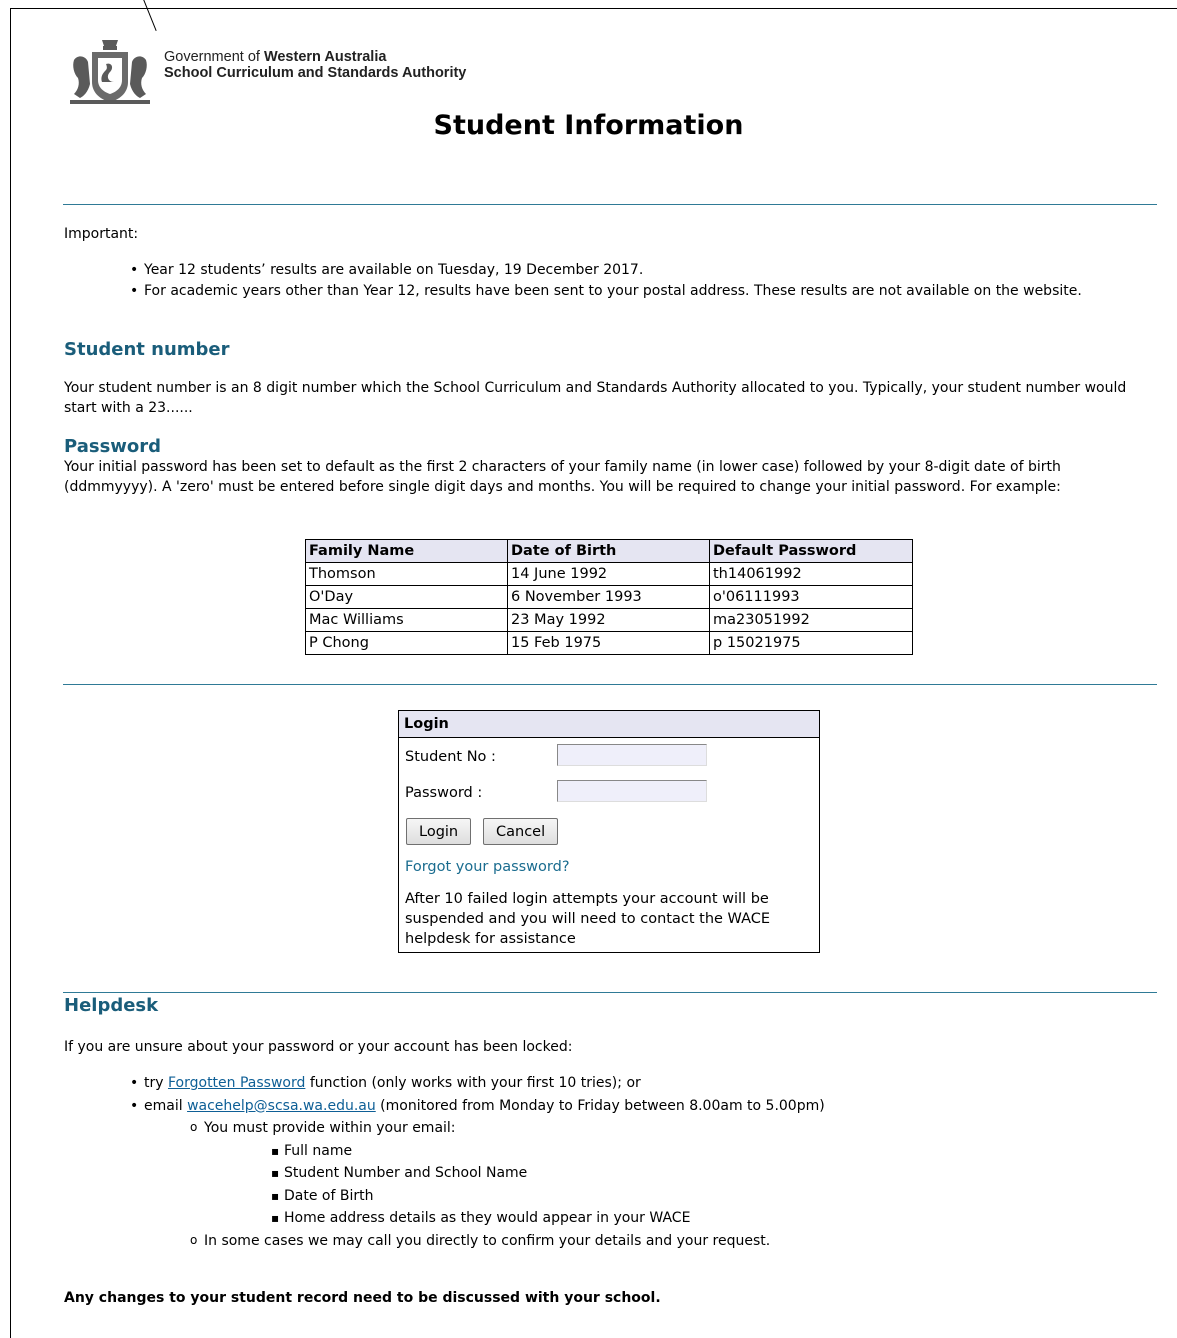 Image resolution: width=1177 pixels, height=1338 pixels. What do you see at coordinates (147, 349) in the screenshot?
I see `student-number-heading: Student number` at bounding box center [147, 349].